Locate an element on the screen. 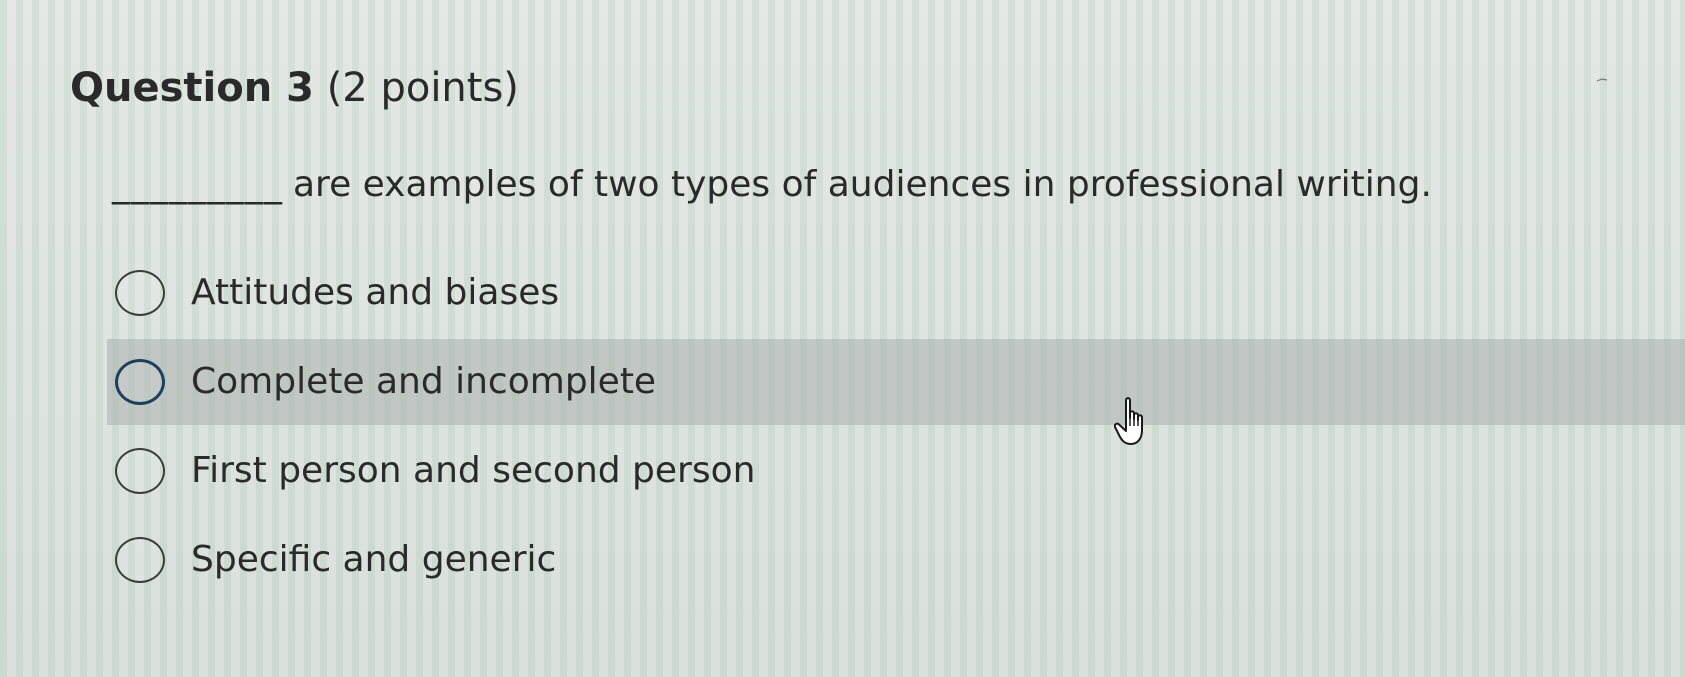 The width and height of the screenshot is (1685, 677). question-number: Question 3 is located at coordinates (192, 88).